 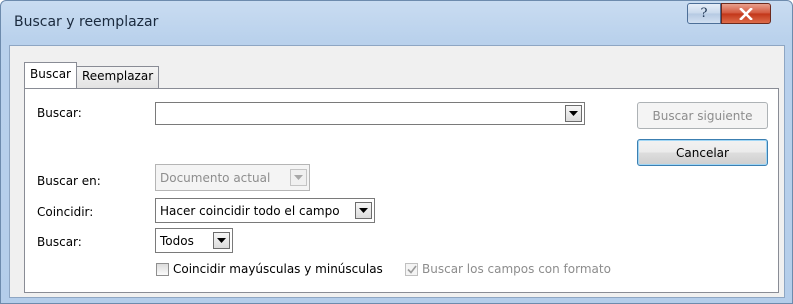 What do you see at coordinates (177, 240) in the screenshot?
I see `search-direction-value: Todos` at bounding box center [177, 240].